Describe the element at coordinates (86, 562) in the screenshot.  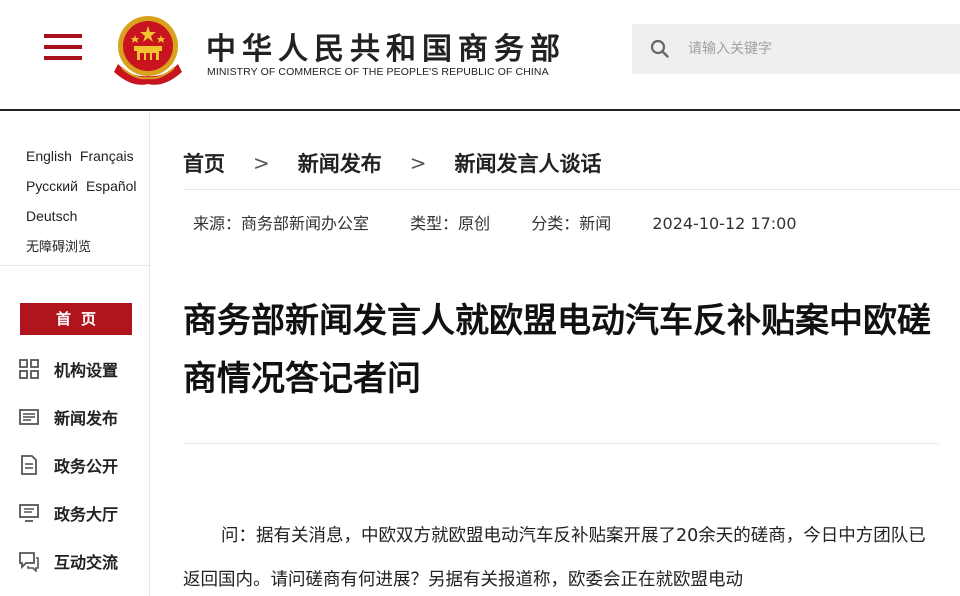
I see `sidebar-item-label: 互动交流` at that location.